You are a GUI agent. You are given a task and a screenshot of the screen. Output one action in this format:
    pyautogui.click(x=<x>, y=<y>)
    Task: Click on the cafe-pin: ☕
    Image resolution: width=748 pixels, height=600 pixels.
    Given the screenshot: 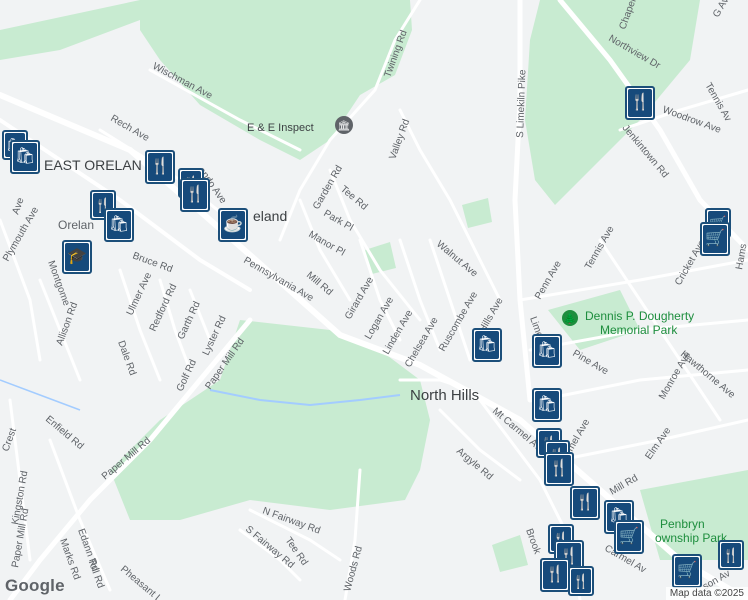 What is the action you would take?
    pyautogui.click(x=233, y=225)
    